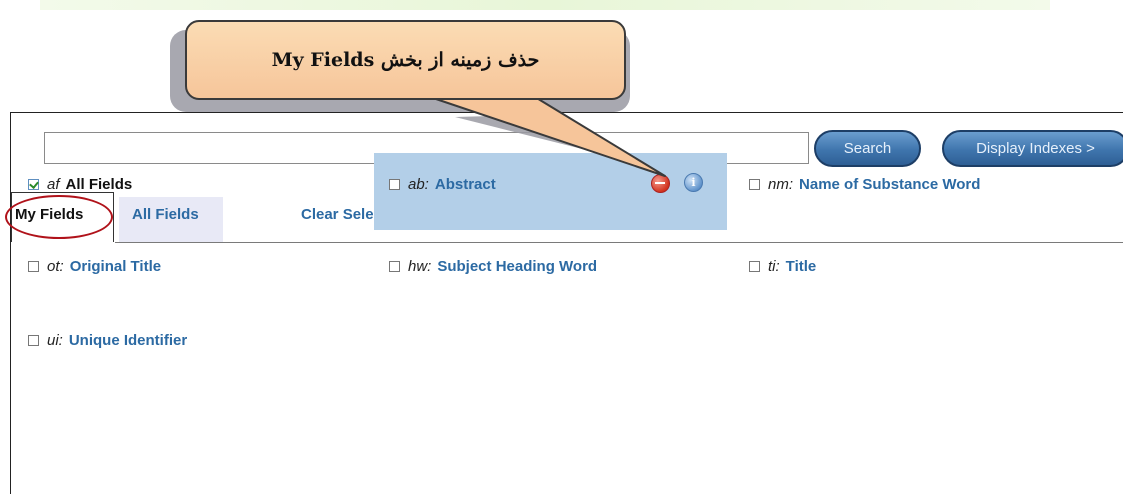 The image size is (1123, 494). I want to click on callout-text: حذف زمینه از بخش My Fields, so click(405, 60).